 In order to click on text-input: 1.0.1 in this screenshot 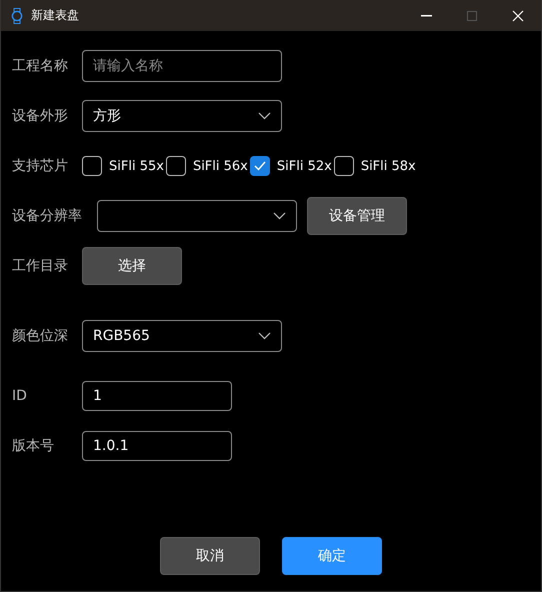, I will do `click(157, 446)`.